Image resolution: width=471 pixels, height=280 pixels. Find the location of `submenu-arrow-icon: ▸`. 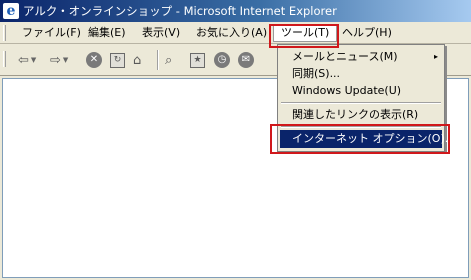

submenu-arrow-icon: ▸ is located at coordinates (435, 56).